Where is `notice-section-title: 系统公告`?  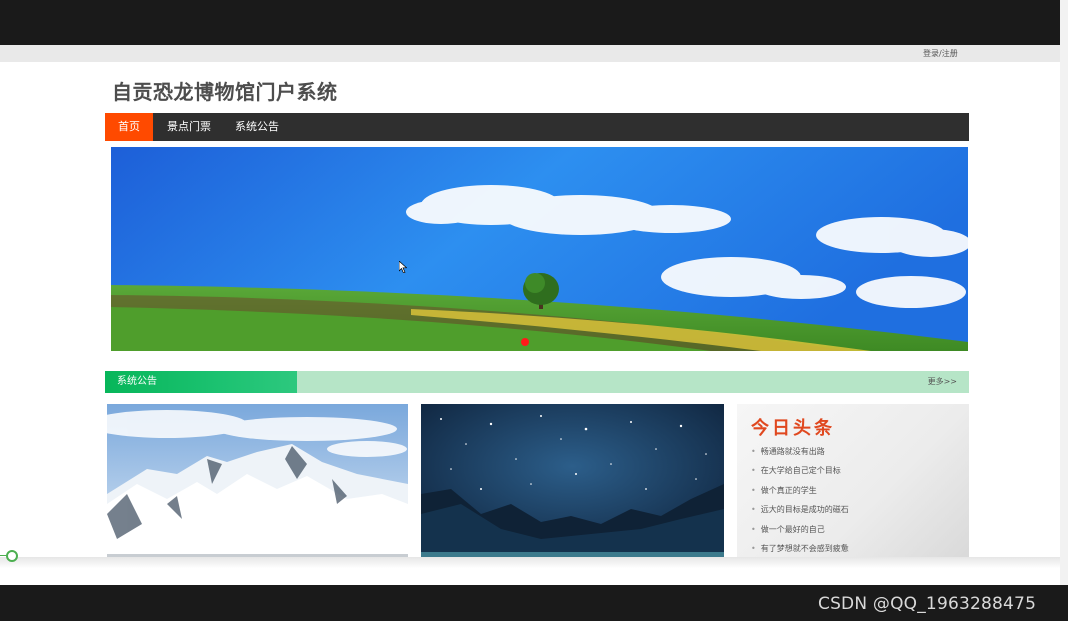 notice-section-title: 系统公告 is located at coordinates (201, 382).